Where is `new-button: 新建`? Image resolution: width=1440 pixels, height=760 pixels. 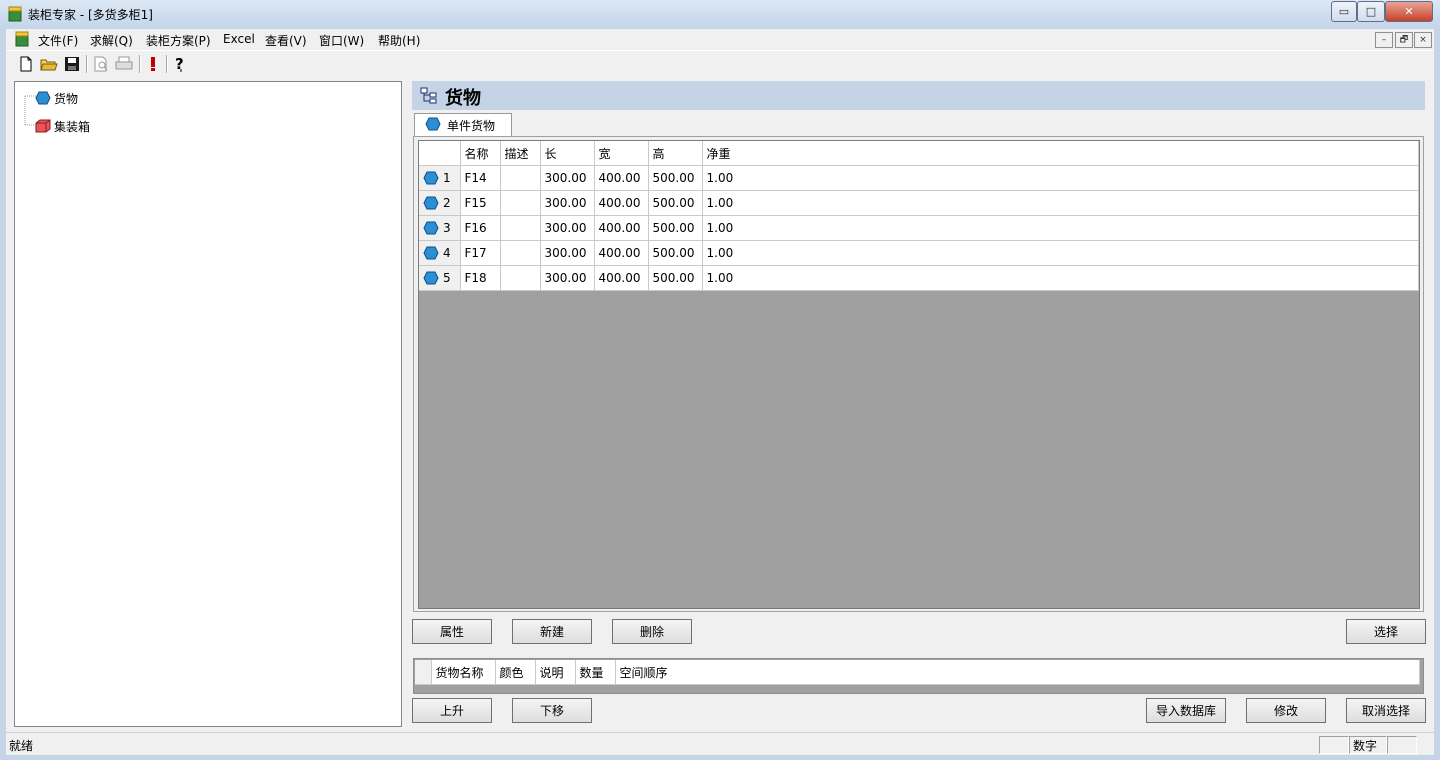
new-button: 新建 is located at coordinates (552, 631).